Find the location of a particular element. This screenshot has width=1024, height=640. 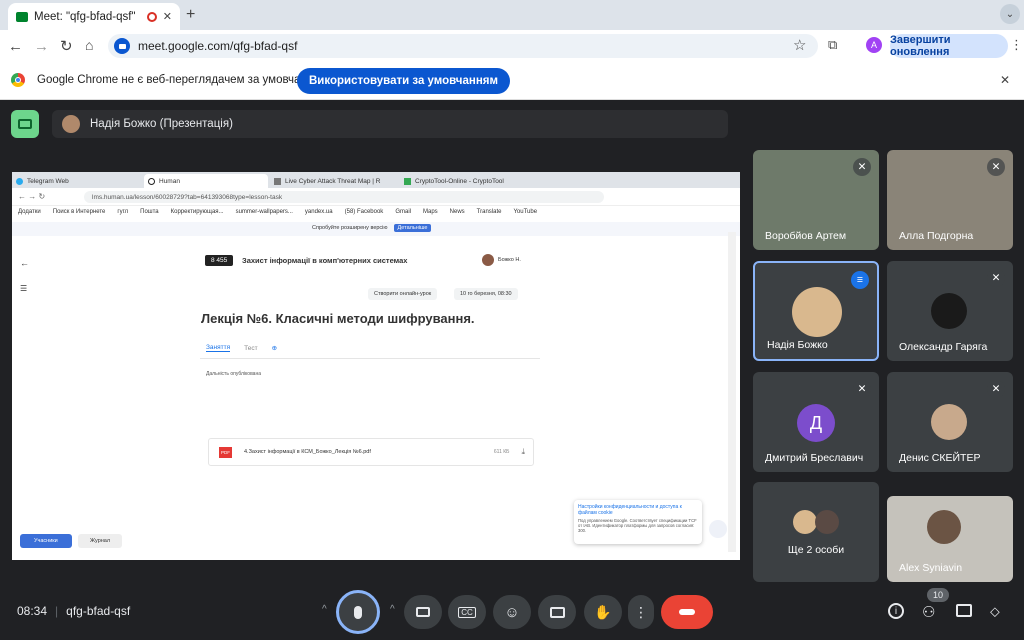

video-options-chevron-icon: ^ is located at coordinates (392, 609).